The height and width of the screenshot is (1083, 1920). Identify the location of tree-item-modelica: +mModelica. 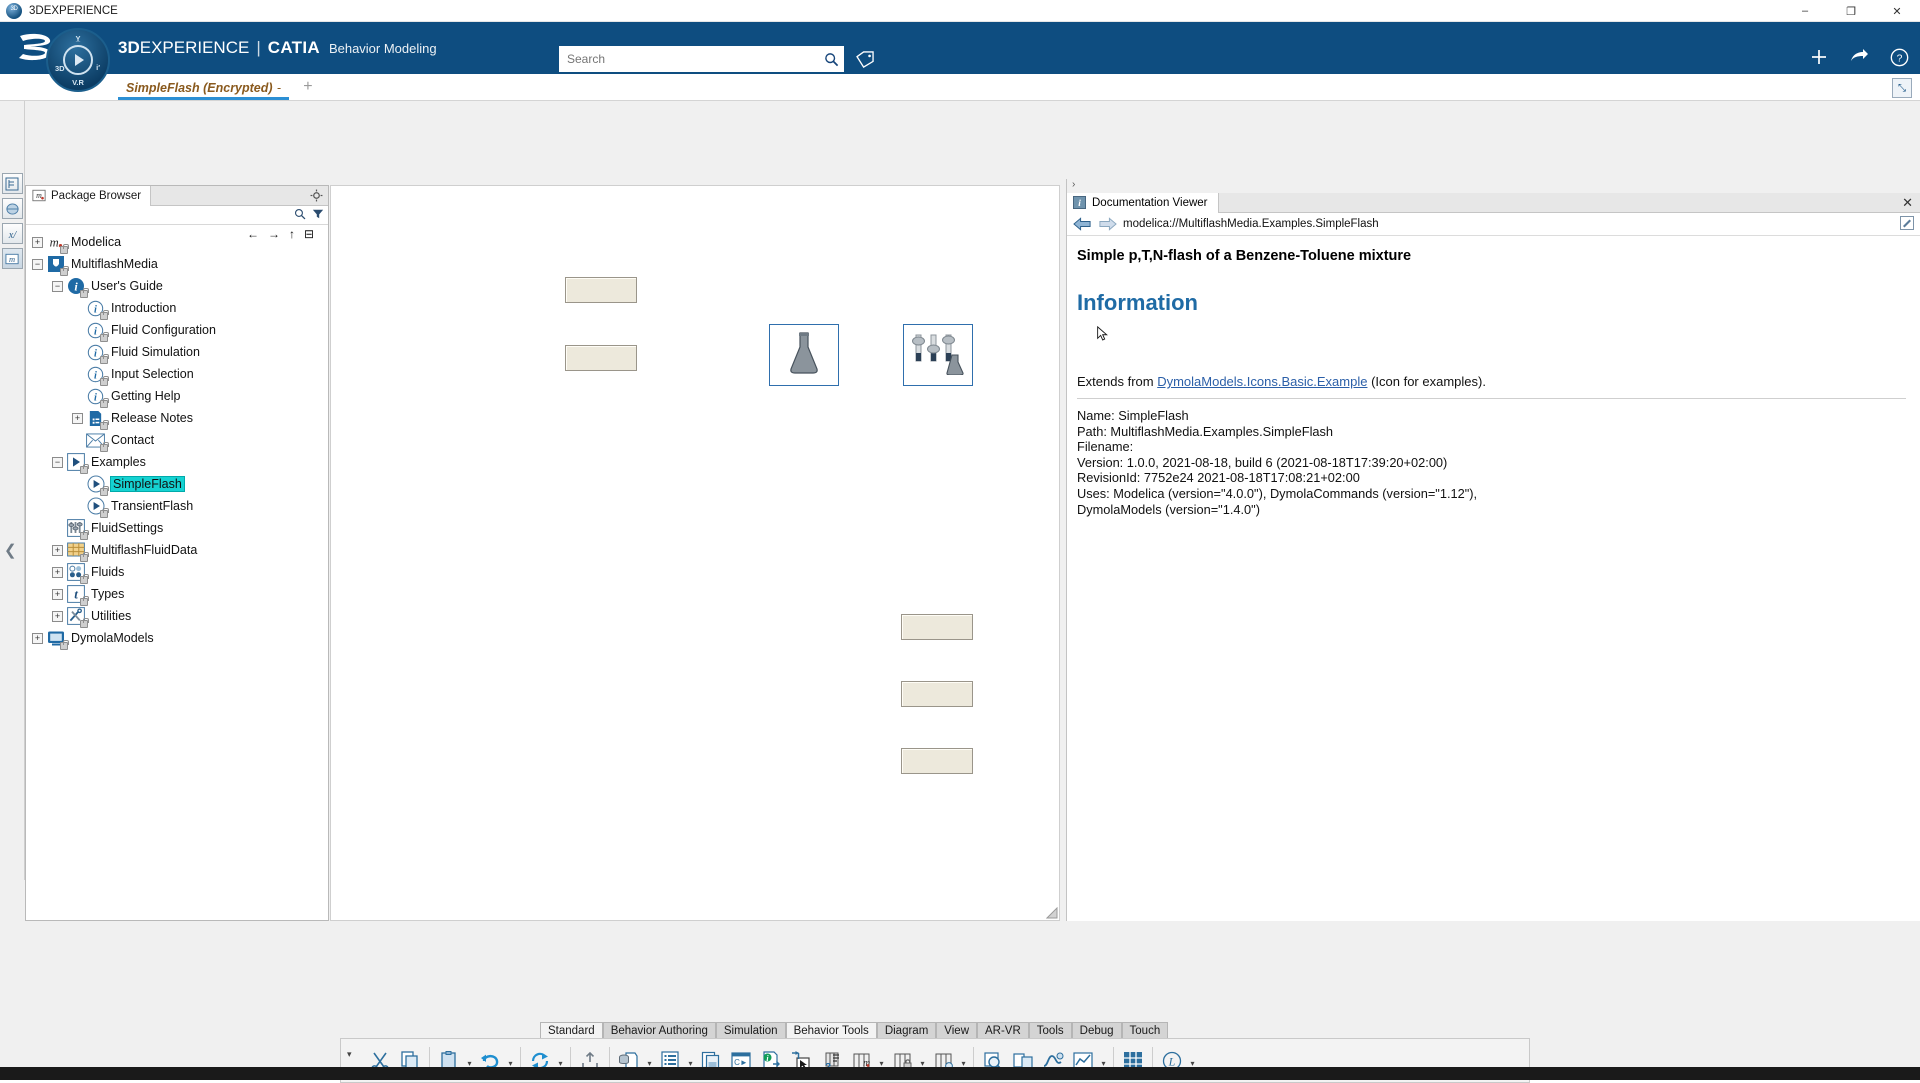
(180, 242).